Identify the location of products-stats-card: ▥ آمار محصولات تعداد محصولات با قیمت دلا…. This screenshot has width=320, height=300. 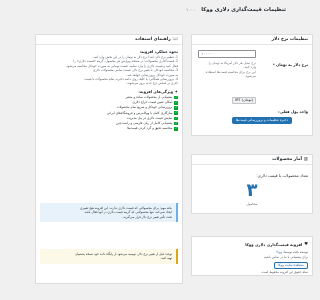
(252, 184).